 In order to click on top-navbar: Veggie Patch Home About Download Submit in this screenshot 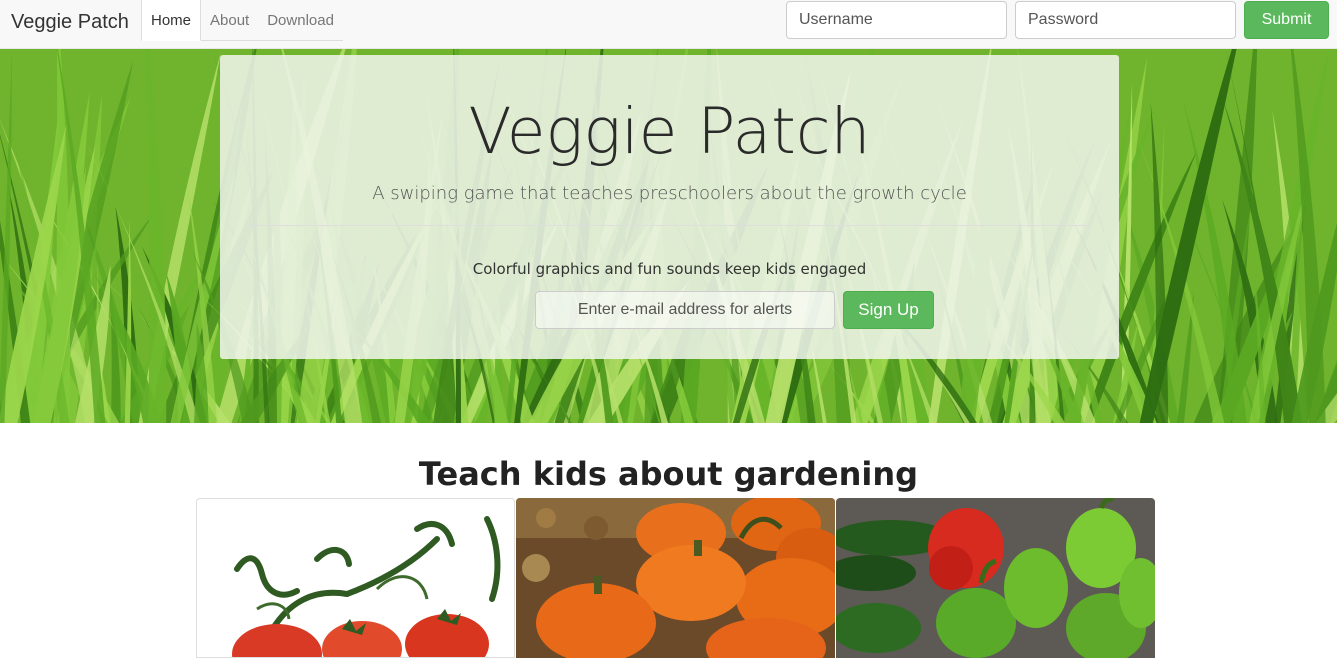, I will do `click(668, 24)`.